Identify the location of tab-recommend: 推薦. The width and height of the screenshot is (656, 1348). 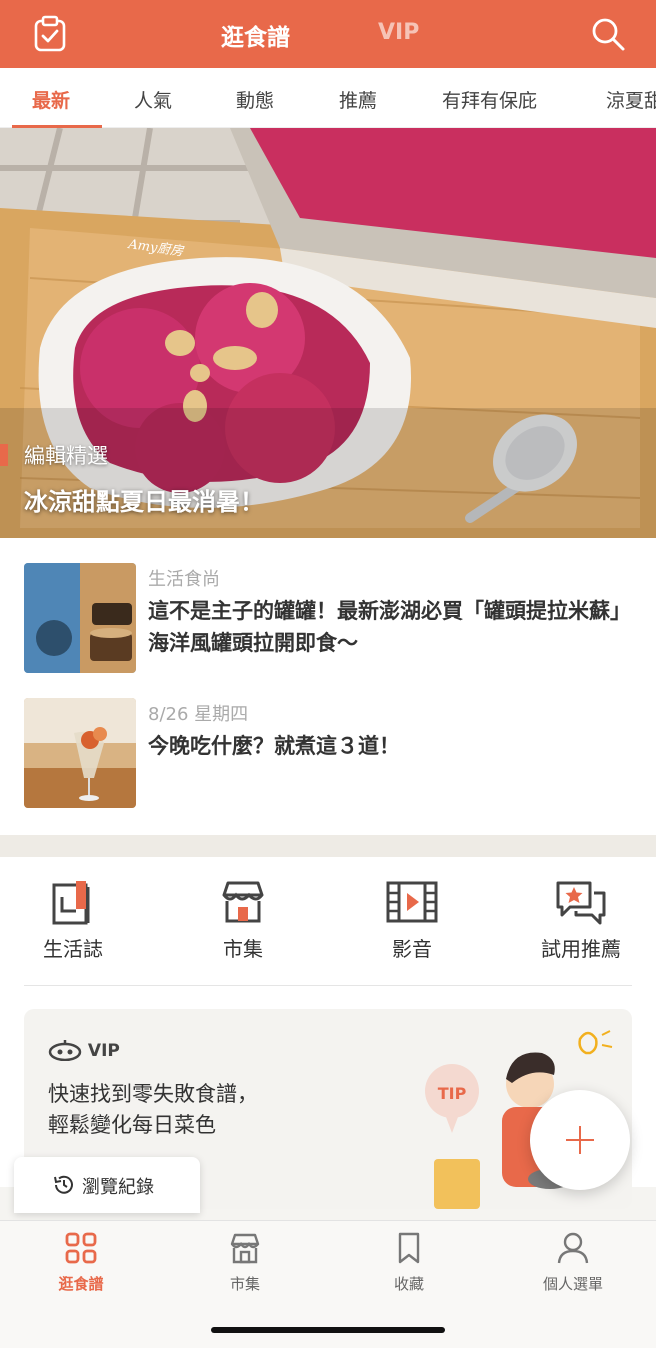
(358, 99).